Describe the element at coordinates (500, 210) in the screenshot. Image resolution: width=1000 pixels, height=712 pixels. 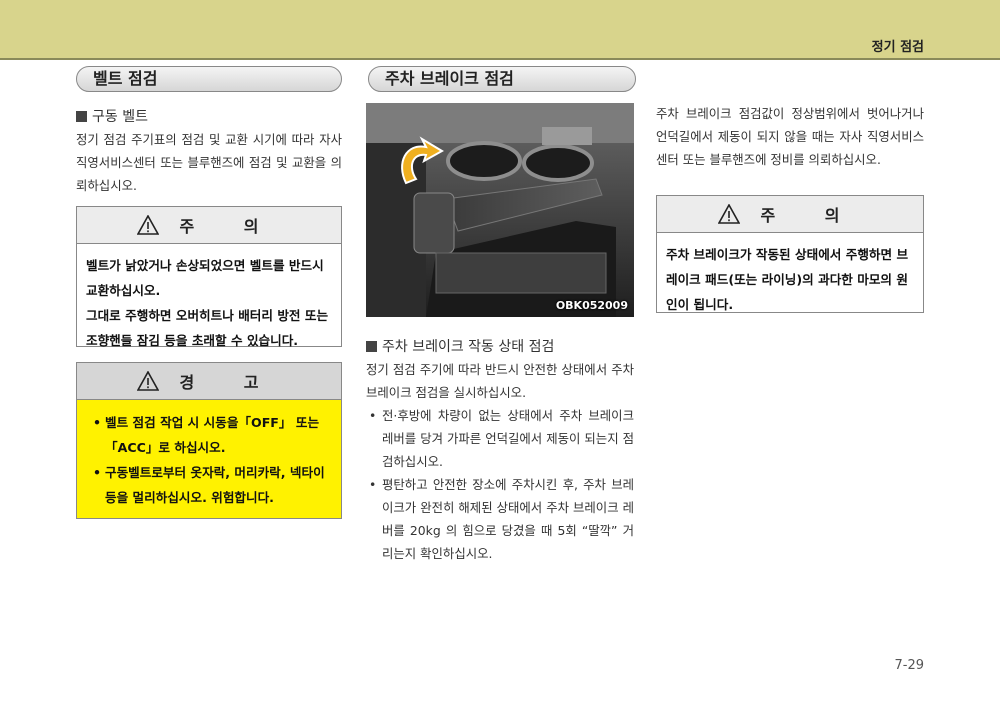
I see `parking-brake-photo: OBK052009` at that location.